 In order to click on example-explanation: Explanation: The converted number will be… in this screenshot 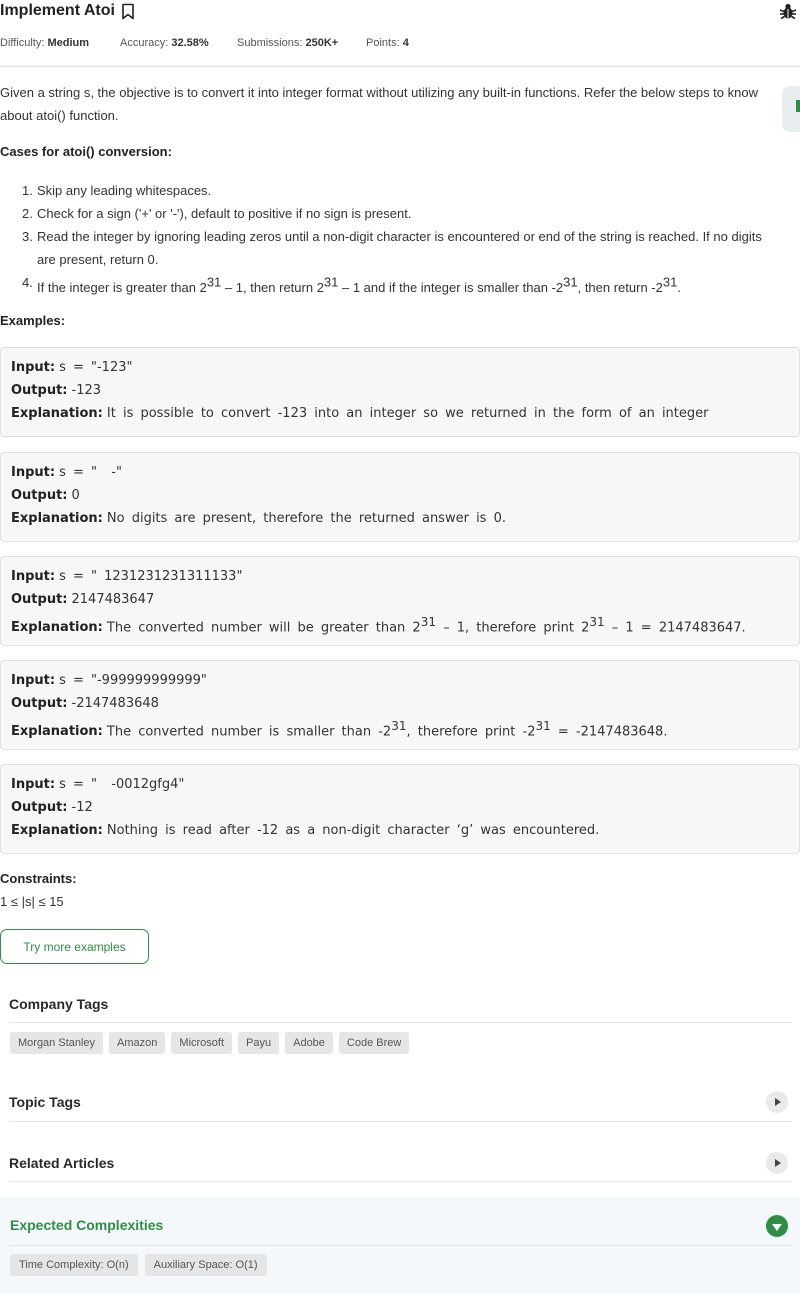, I will do `click(378, 625)`.